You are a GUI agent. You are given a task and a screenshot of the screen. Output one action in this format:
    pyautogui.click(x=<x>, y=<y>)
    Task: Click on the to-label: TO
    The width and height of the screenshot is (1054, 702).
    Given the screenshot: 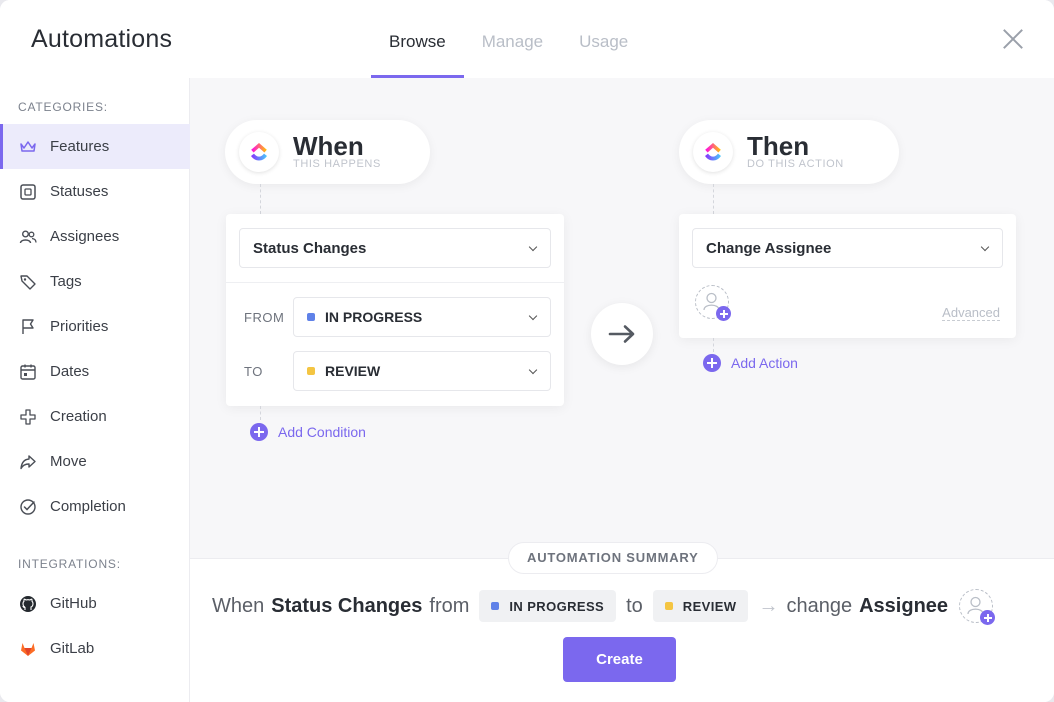 What is the action you would take?
    pyautogui.click(x=253, y=371)
    